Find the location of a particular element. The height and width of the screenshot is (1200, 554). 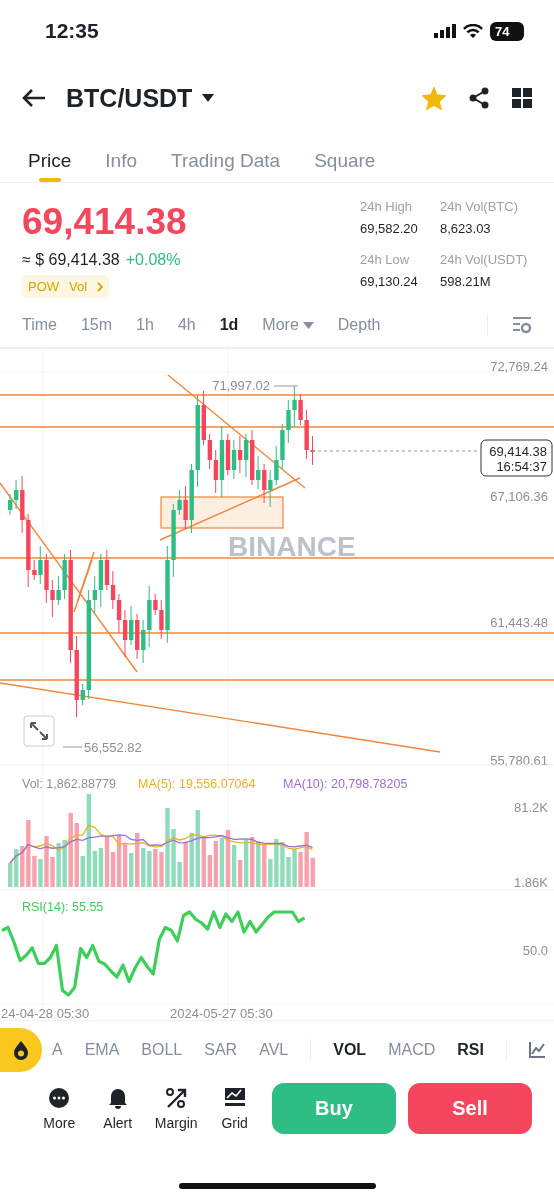

share-icon is located at coordinates (479, 98).